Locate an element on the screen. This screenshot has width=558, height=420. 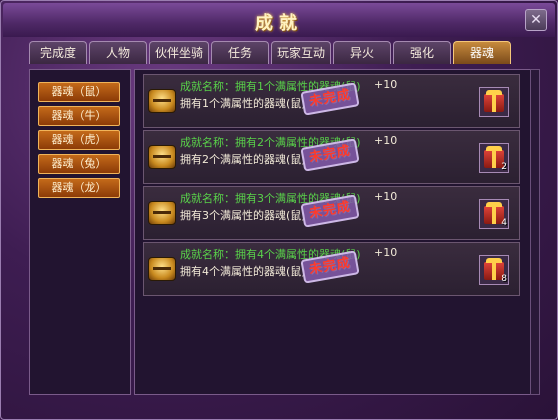
tab-partner-mount: 伙伴坐骑 is located at coordinates (179, 52).